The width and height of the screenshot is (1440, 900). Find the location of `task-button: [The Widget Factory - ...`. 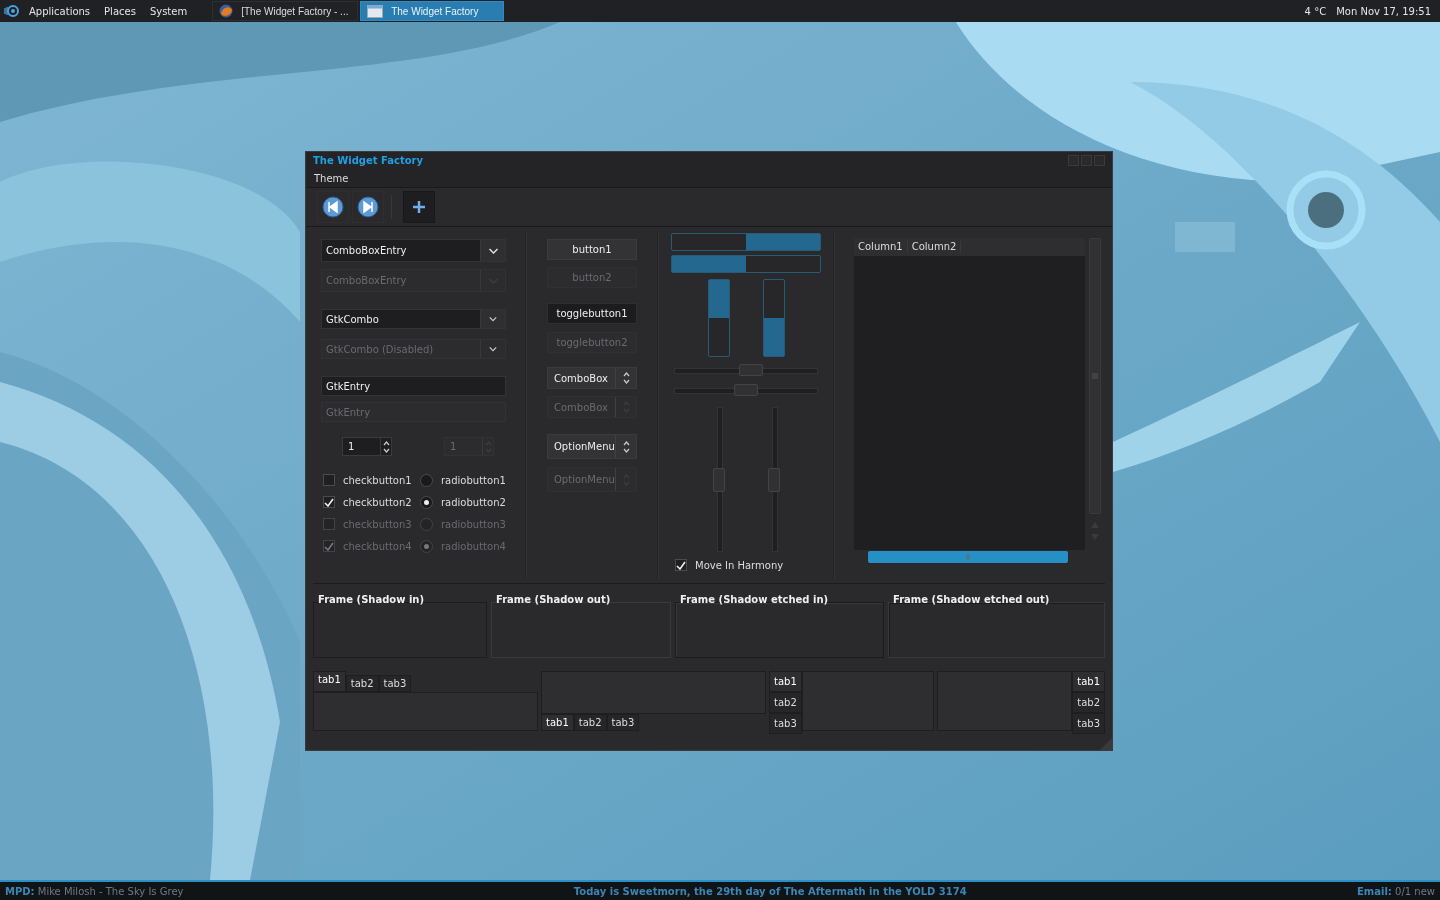

task-button: [The Widget Factory - ... is located at coordinates (285, 11).